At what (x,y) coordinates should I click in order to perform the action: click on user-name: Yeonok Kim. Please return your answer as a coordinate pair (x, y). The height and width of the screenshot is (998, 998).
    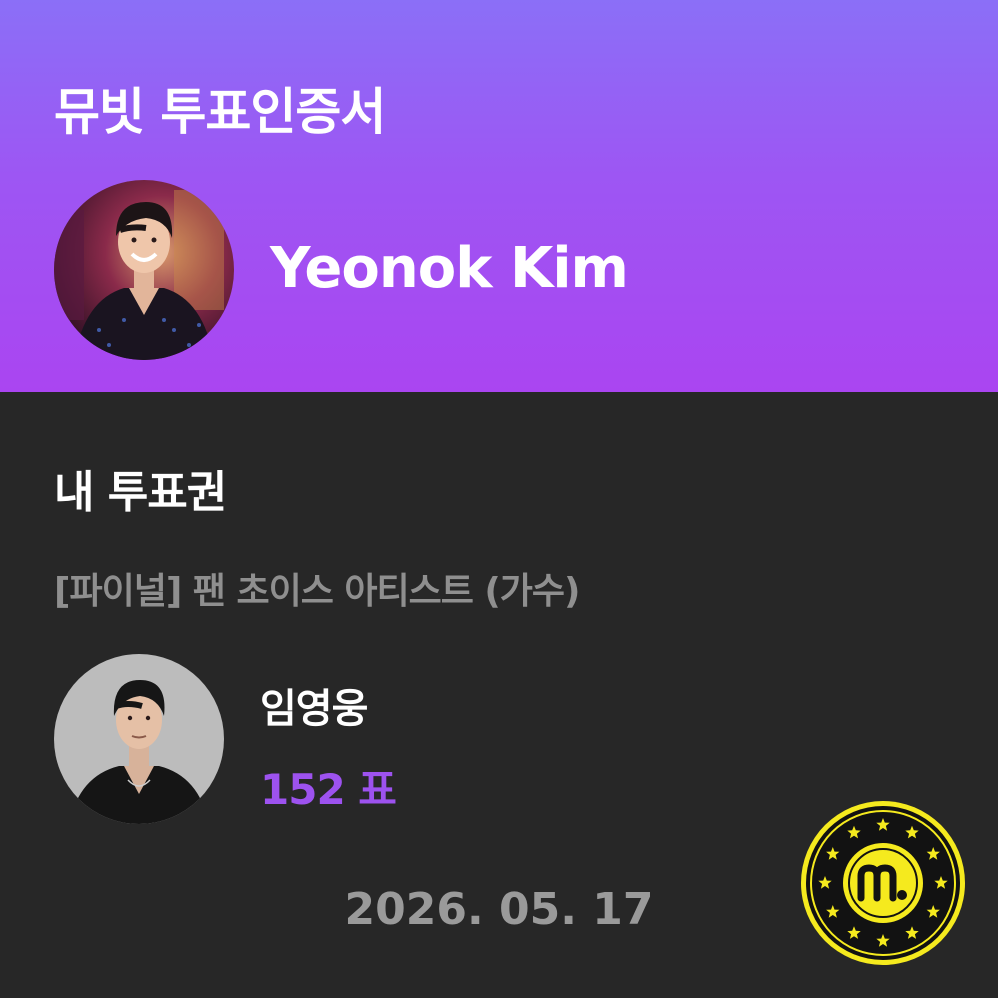
    Looking at the image, I should click on (449, 268).